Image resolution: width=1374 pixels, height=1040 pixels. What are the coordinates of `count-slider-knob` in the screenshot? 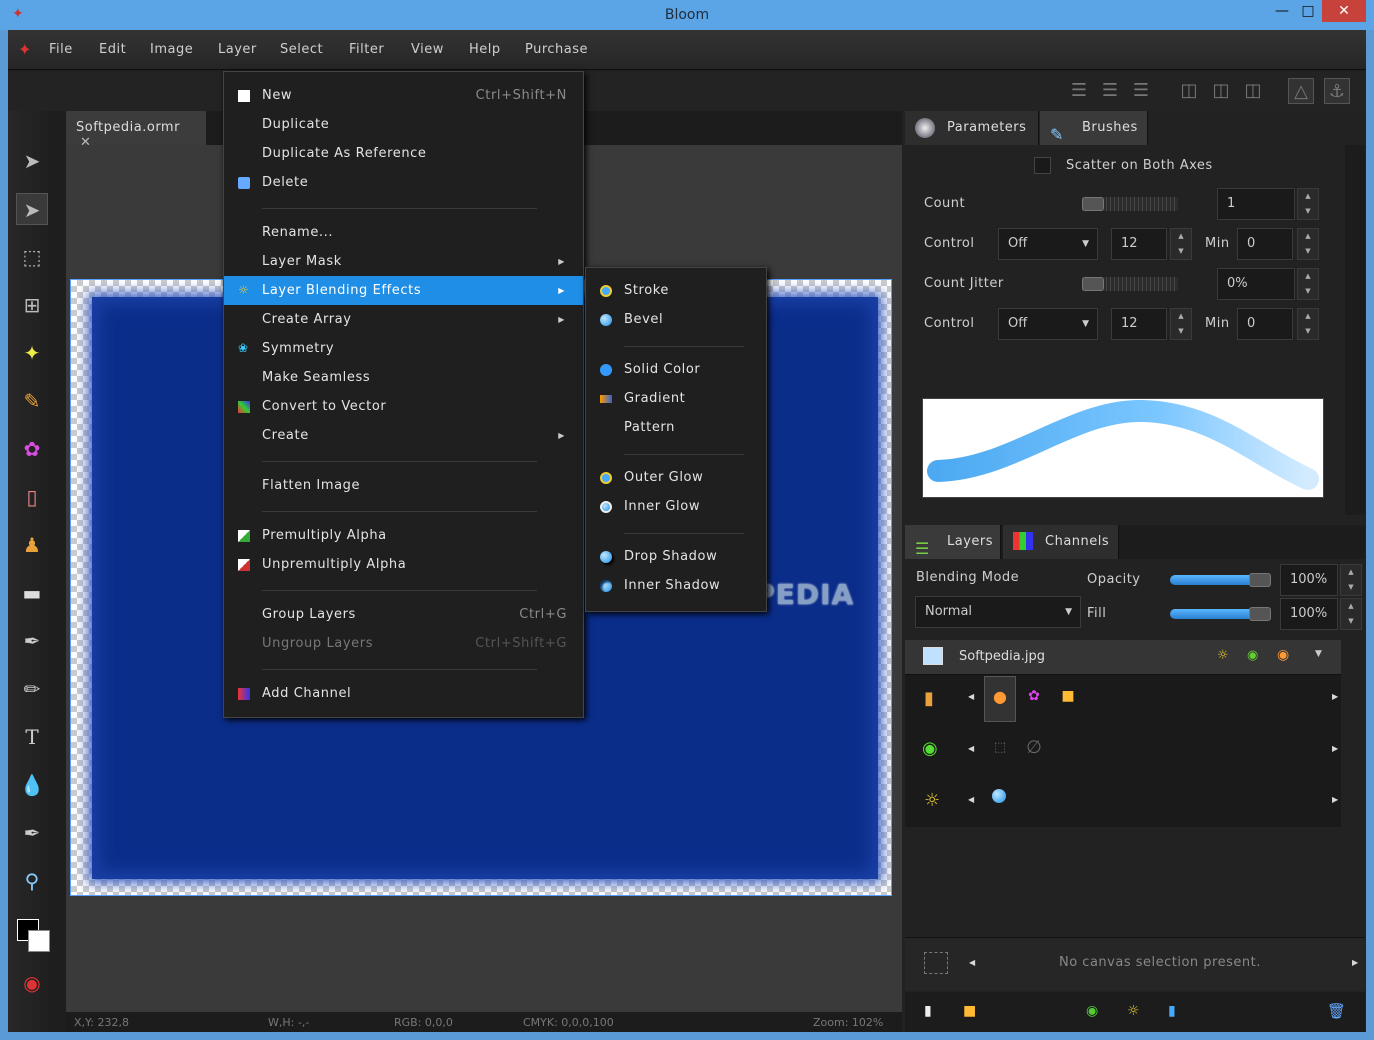 It's located at (1093, 204).